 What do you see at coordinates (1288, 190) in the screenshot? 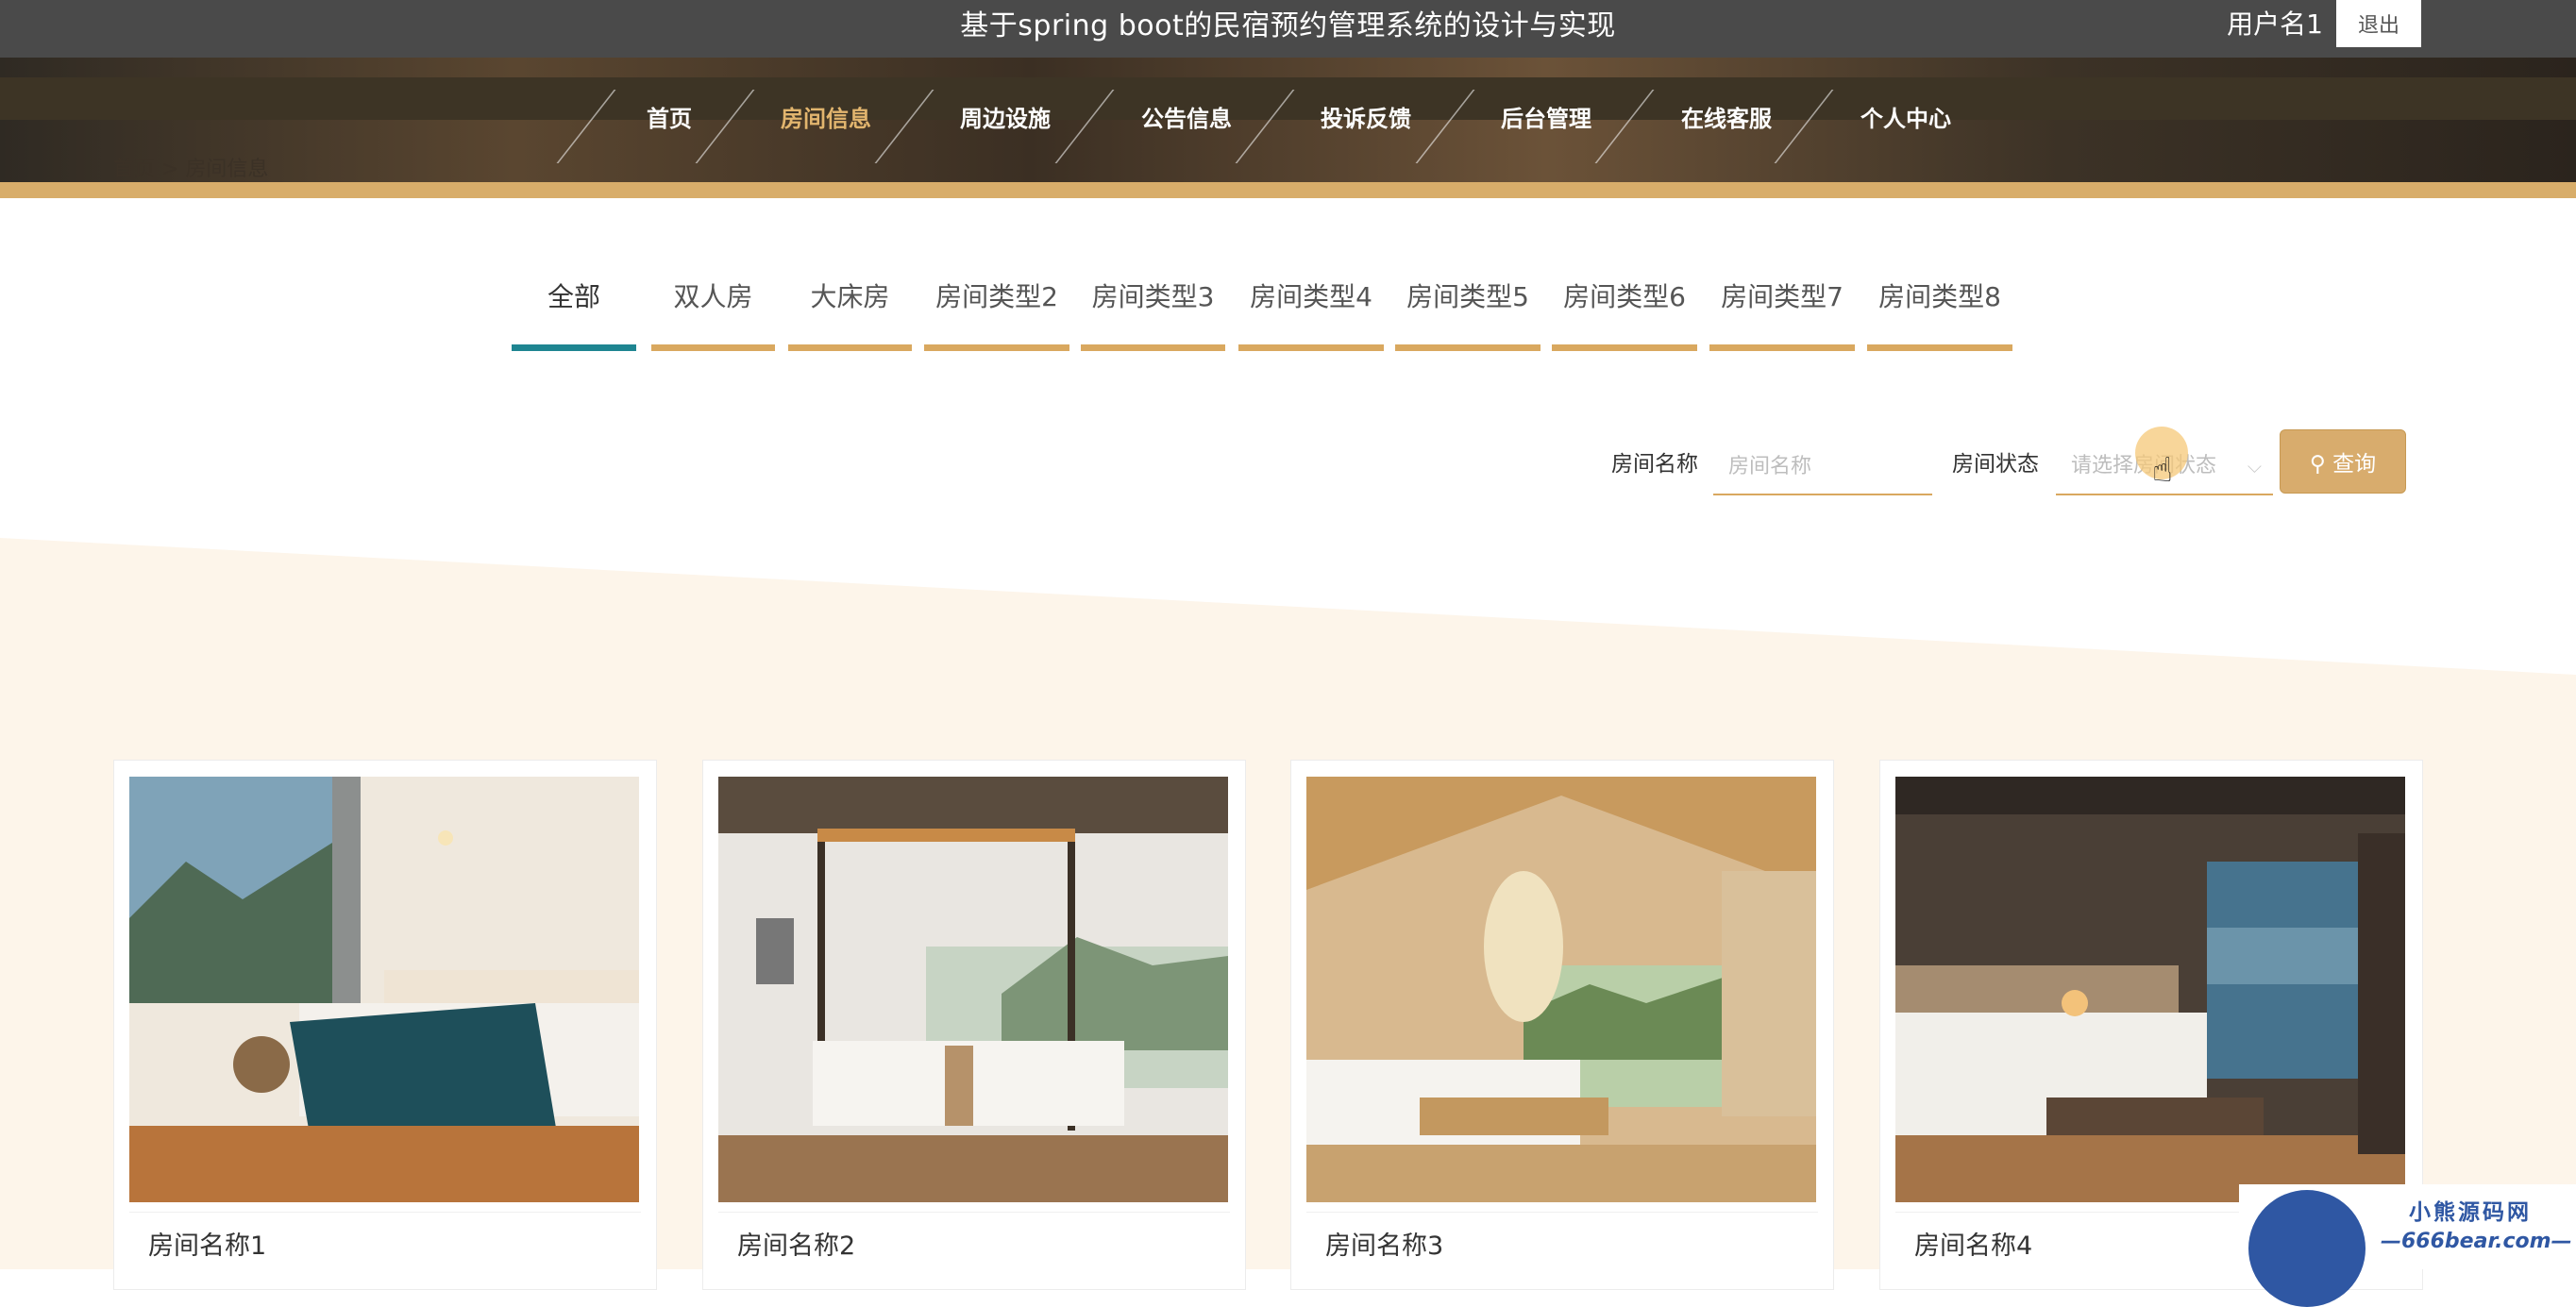
I see `nav-gold-stripe` at bounding box center [1288, 190].